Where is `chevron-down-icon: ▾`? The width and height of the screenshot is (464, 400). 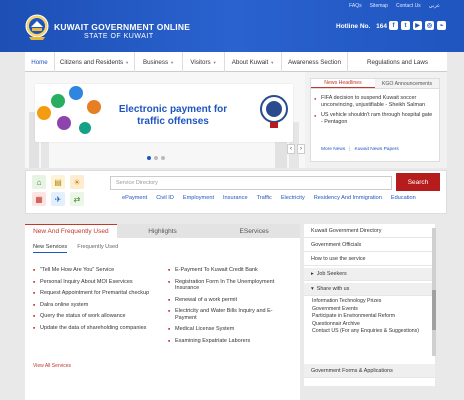 chevron-down-icon: ▾ is located at coordinates (312, 289).